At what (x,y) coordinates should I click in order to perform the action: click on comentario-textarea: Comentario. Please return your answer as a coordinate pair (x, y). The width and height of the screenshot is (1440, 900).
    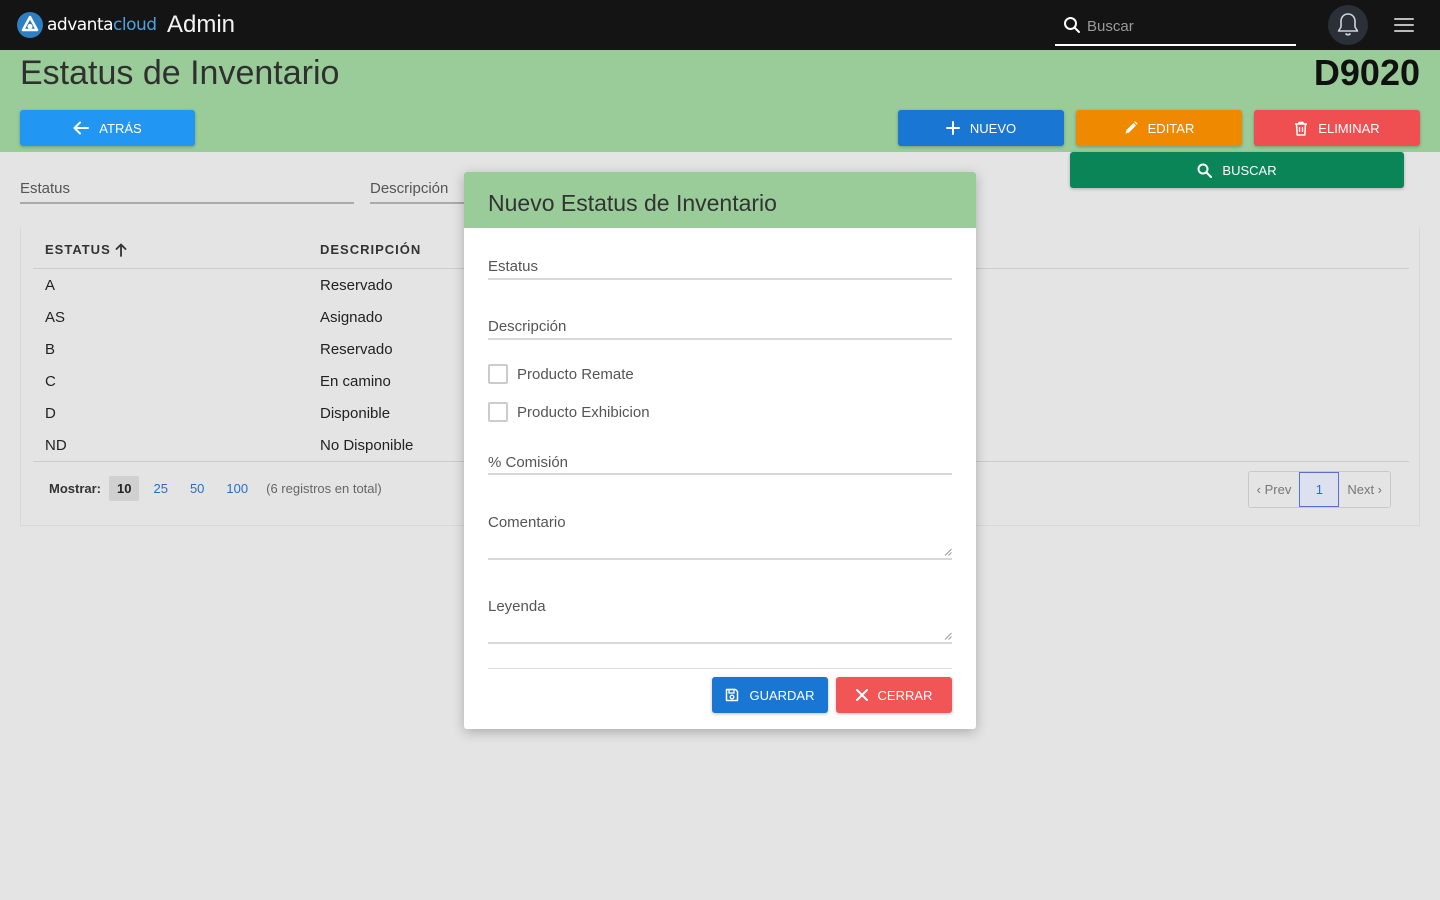
    Looking at the image, I should click on (720, 537).